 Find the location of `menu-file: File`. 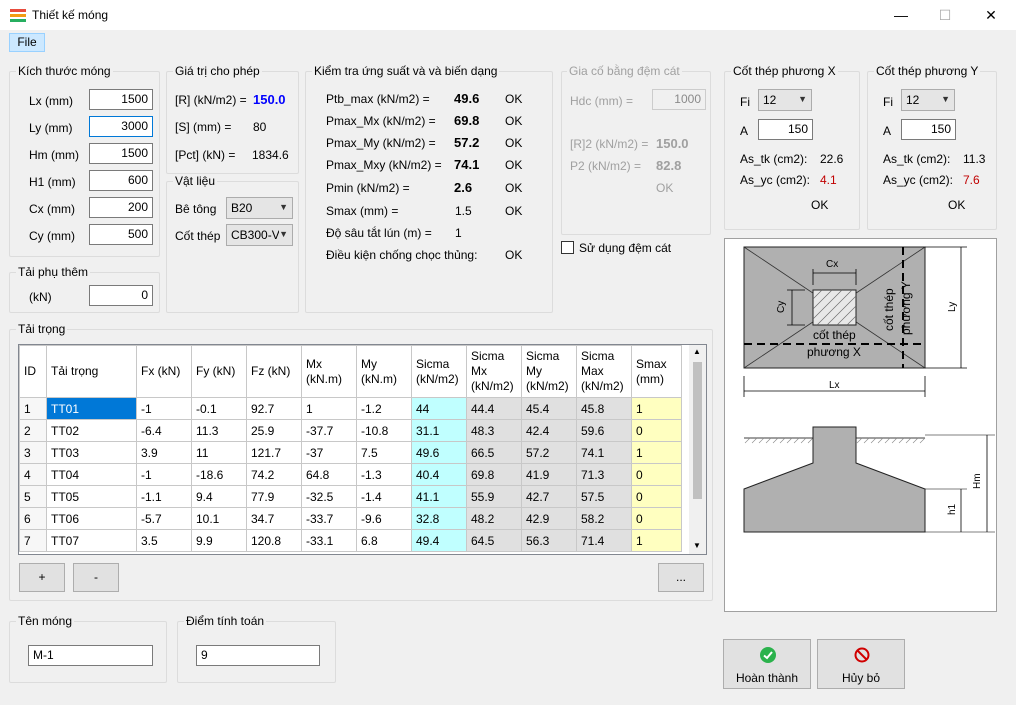

menu-file: File is located at coordinates (27, 42).